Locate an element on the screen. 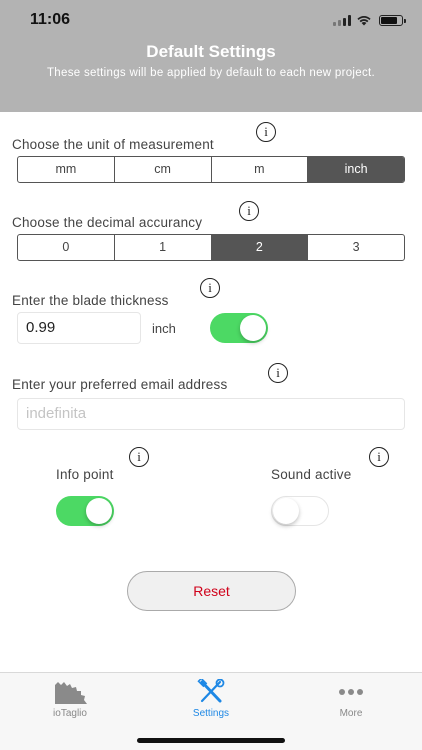  battery-icon is located at coordinates (392, 20).